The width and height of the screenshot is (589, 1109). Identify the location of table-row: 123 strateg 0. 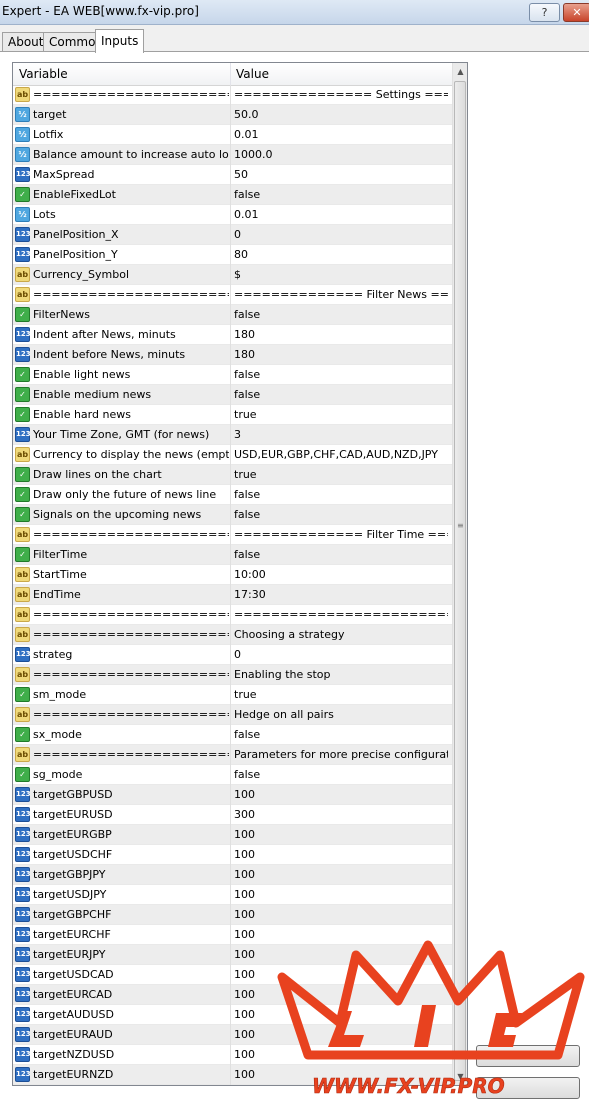
(232, 655).